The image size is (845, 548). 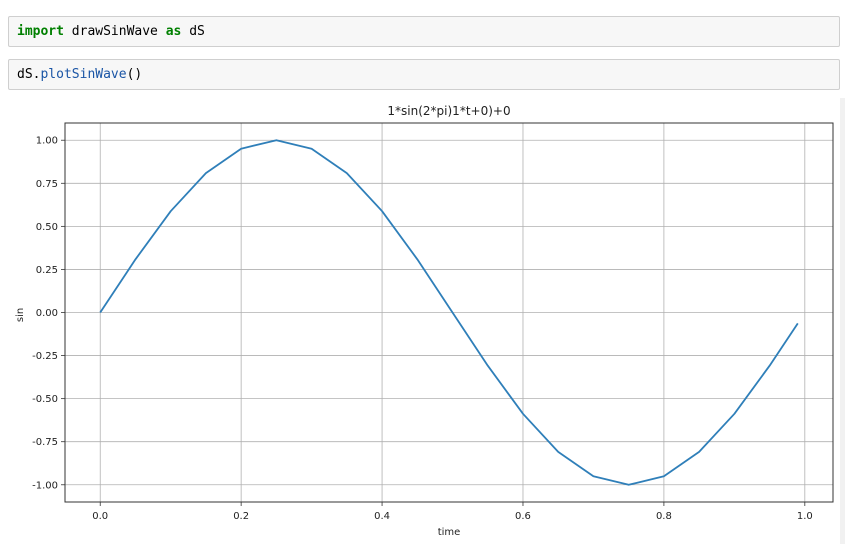 I want to click on x-tick-label: 0.8, so click(x=664, y=516).